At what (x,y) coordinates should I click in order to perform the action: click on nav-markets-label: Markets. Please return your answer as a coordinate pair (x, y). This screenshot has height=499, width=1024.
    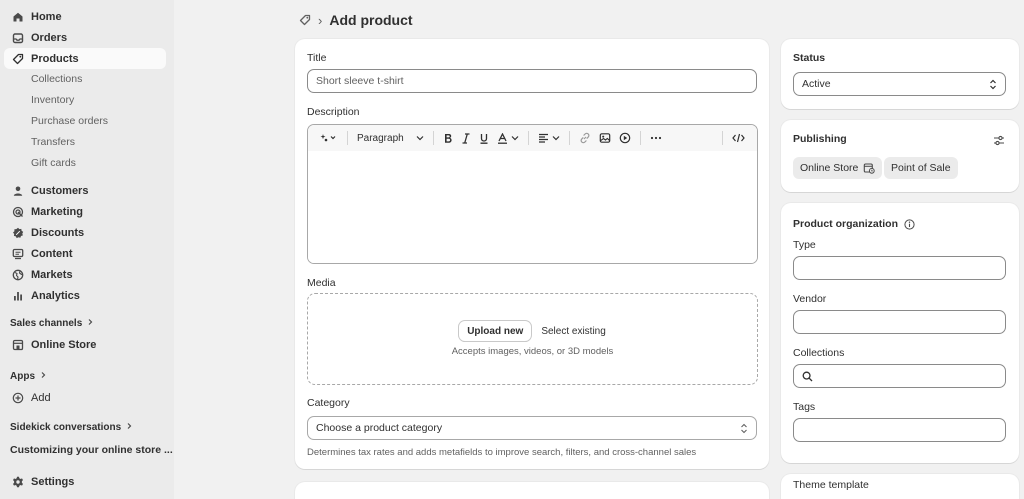
    Looking at the image, I should click on (52, 274).